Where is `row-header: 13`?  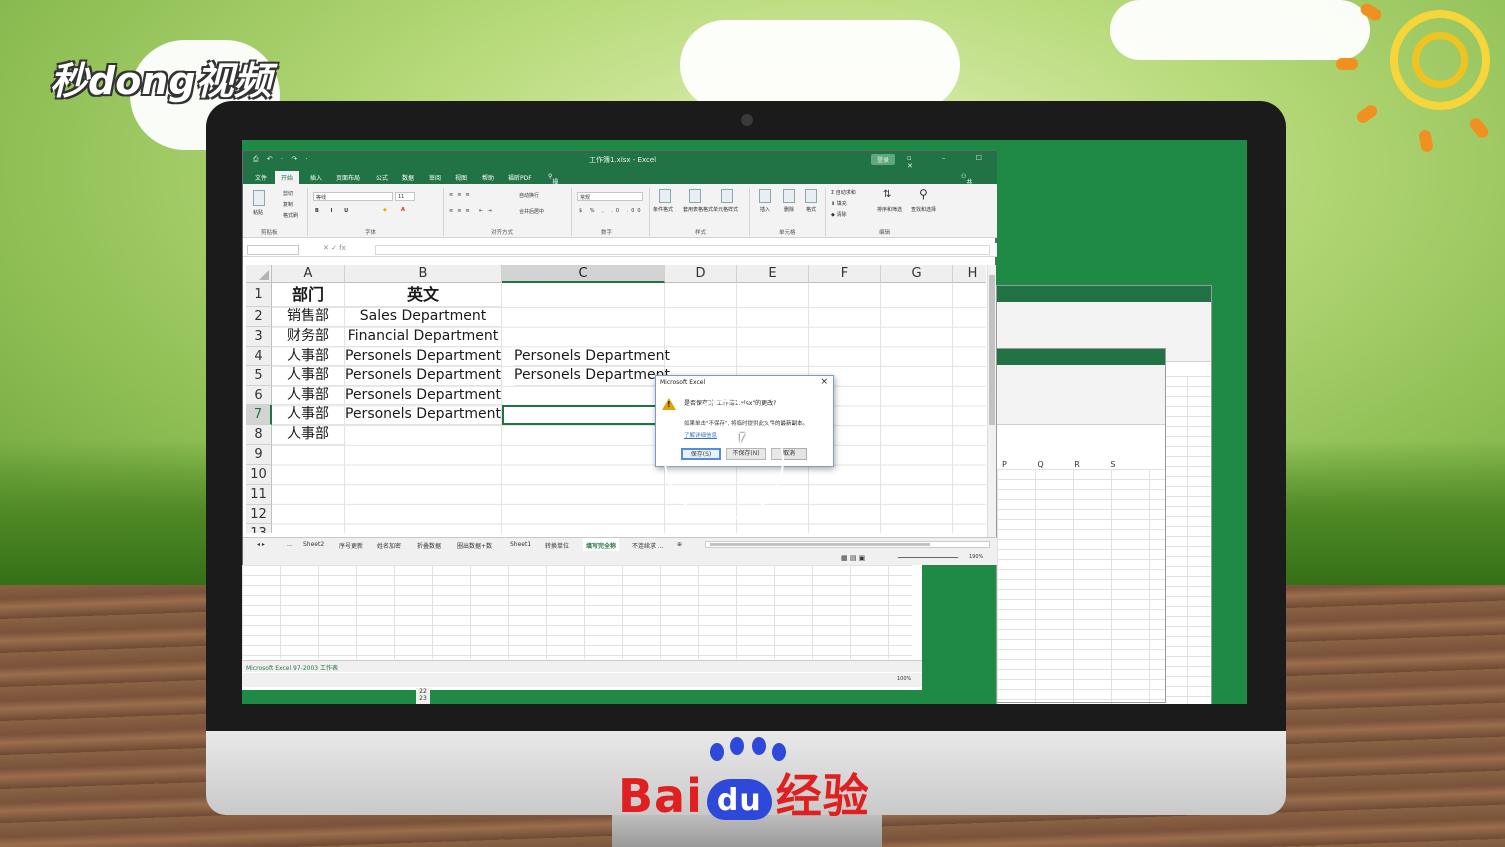 row-header: 13 is located at coordinates (259, 528).